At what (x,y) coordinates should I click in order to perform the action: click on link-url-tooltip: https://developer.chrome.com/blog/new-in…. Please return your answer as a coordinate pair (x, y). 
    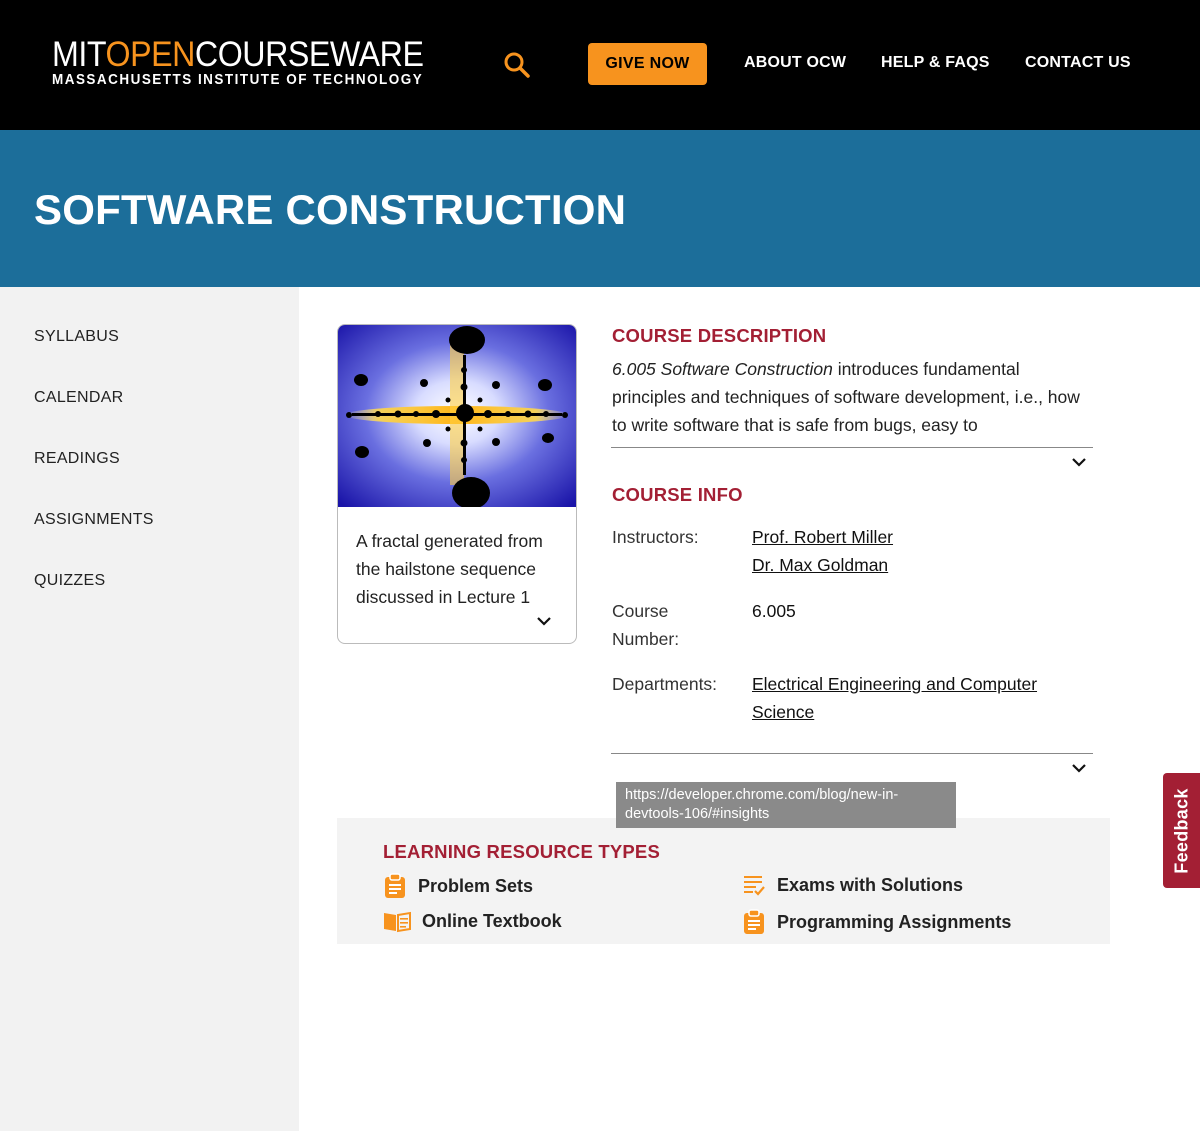
    Looking at the image, I should click on (786, 805).